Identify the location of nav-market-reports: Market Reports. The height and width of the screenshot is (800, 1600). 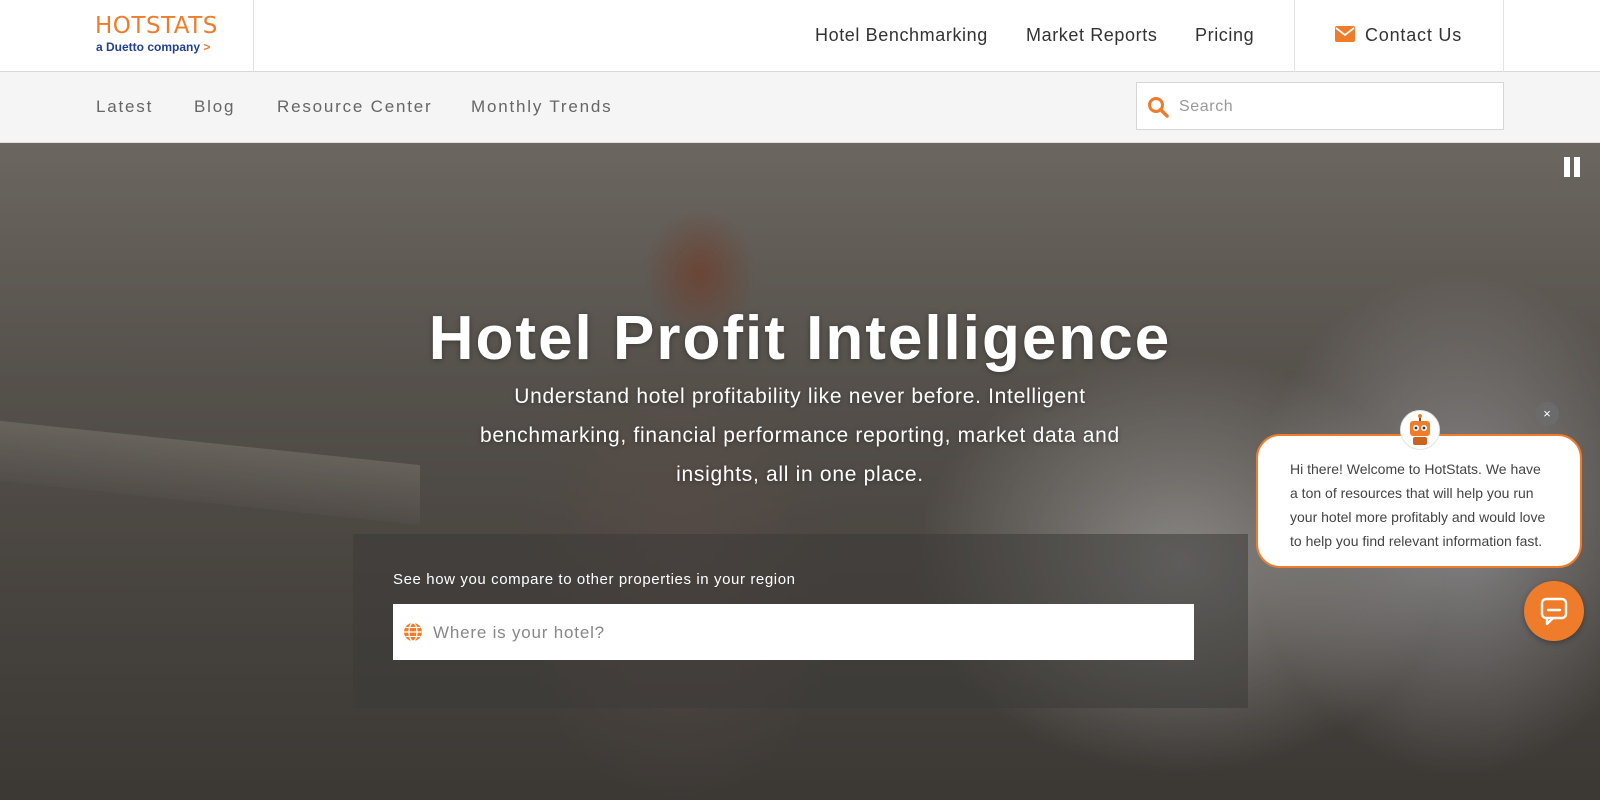
(1091, 35).